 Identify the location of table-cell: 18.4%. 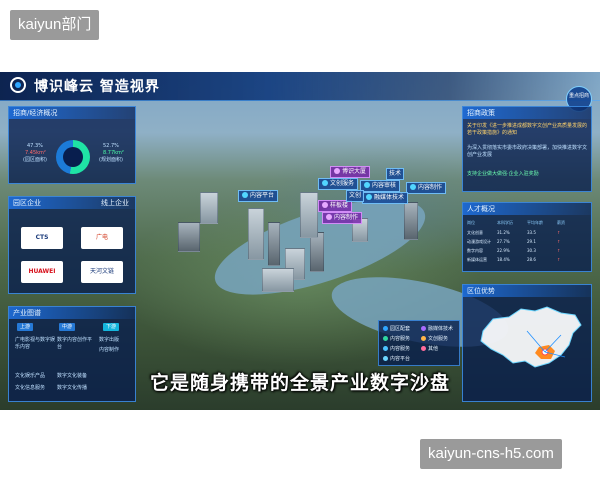
(503, 259).